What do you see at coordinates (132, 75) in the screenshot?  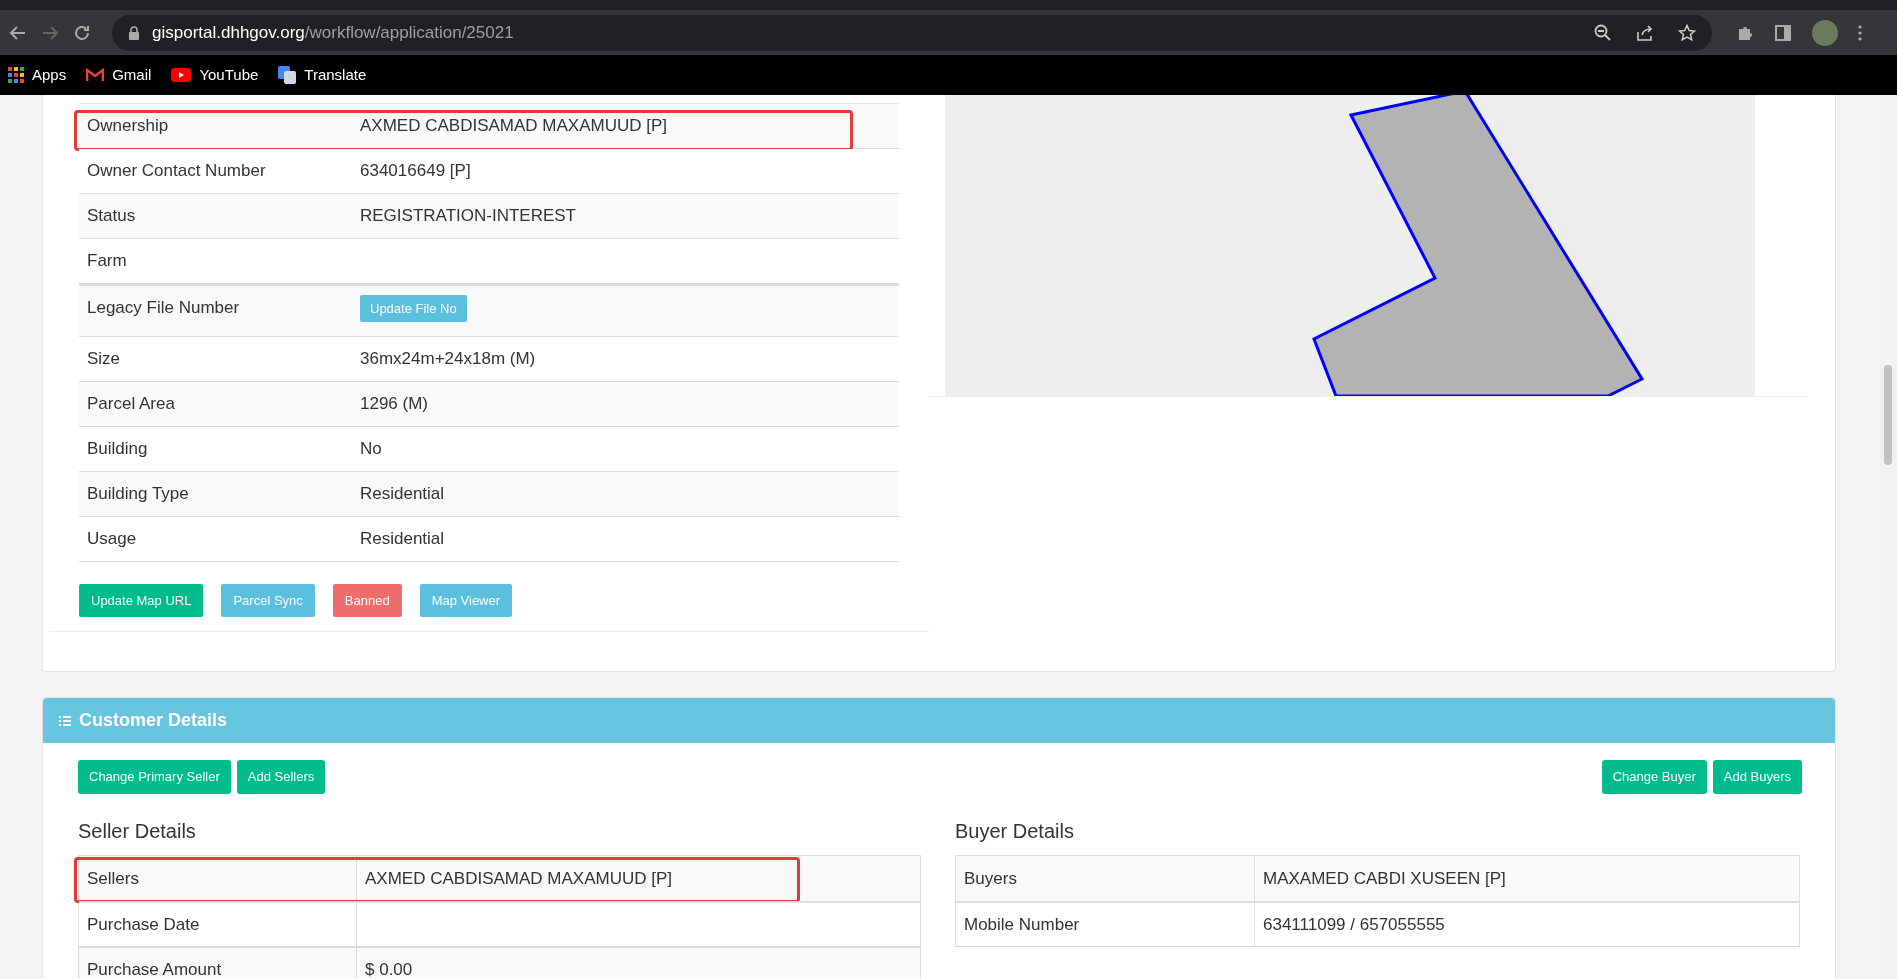 I see `bookmark-link: Gmail` at bounding box center [132, 75].